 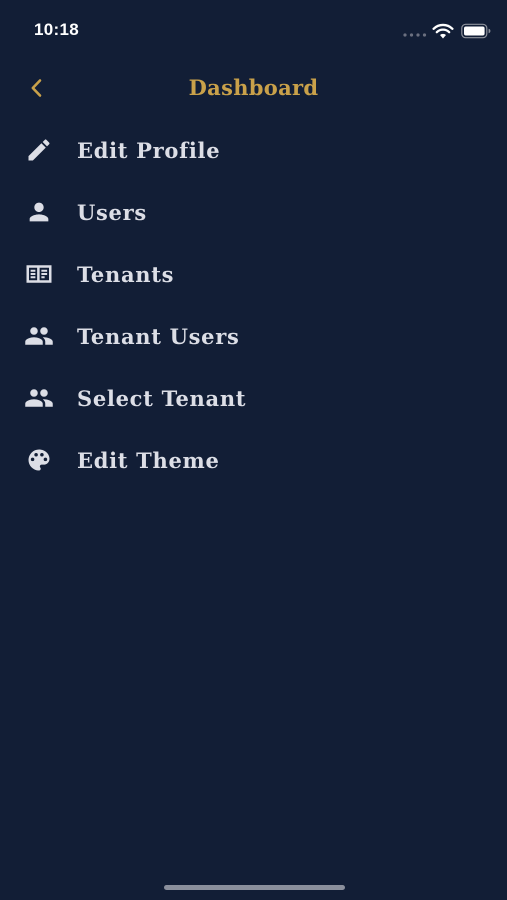 What do you see at coordinates (253, 274) in the screenshot?
I see `menu-item-tenants: Tenants` at bounding box center [253, 274].